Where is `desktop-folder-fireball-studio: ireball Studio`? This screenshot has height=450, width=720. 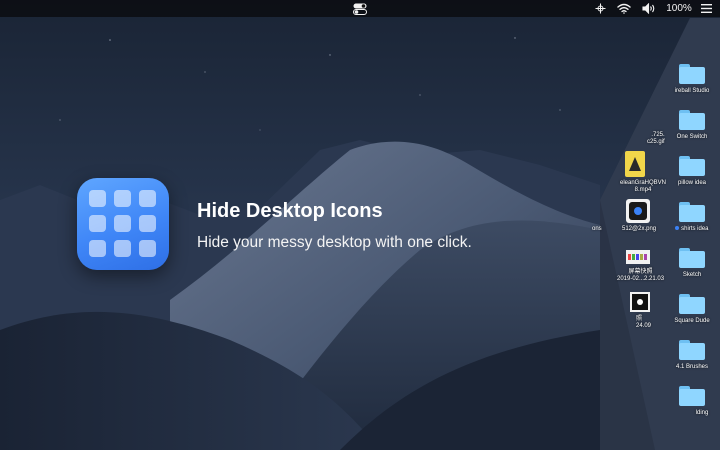
desktop-folder-fireball-studio: ireball Studio is located at coordinates (691, 79).